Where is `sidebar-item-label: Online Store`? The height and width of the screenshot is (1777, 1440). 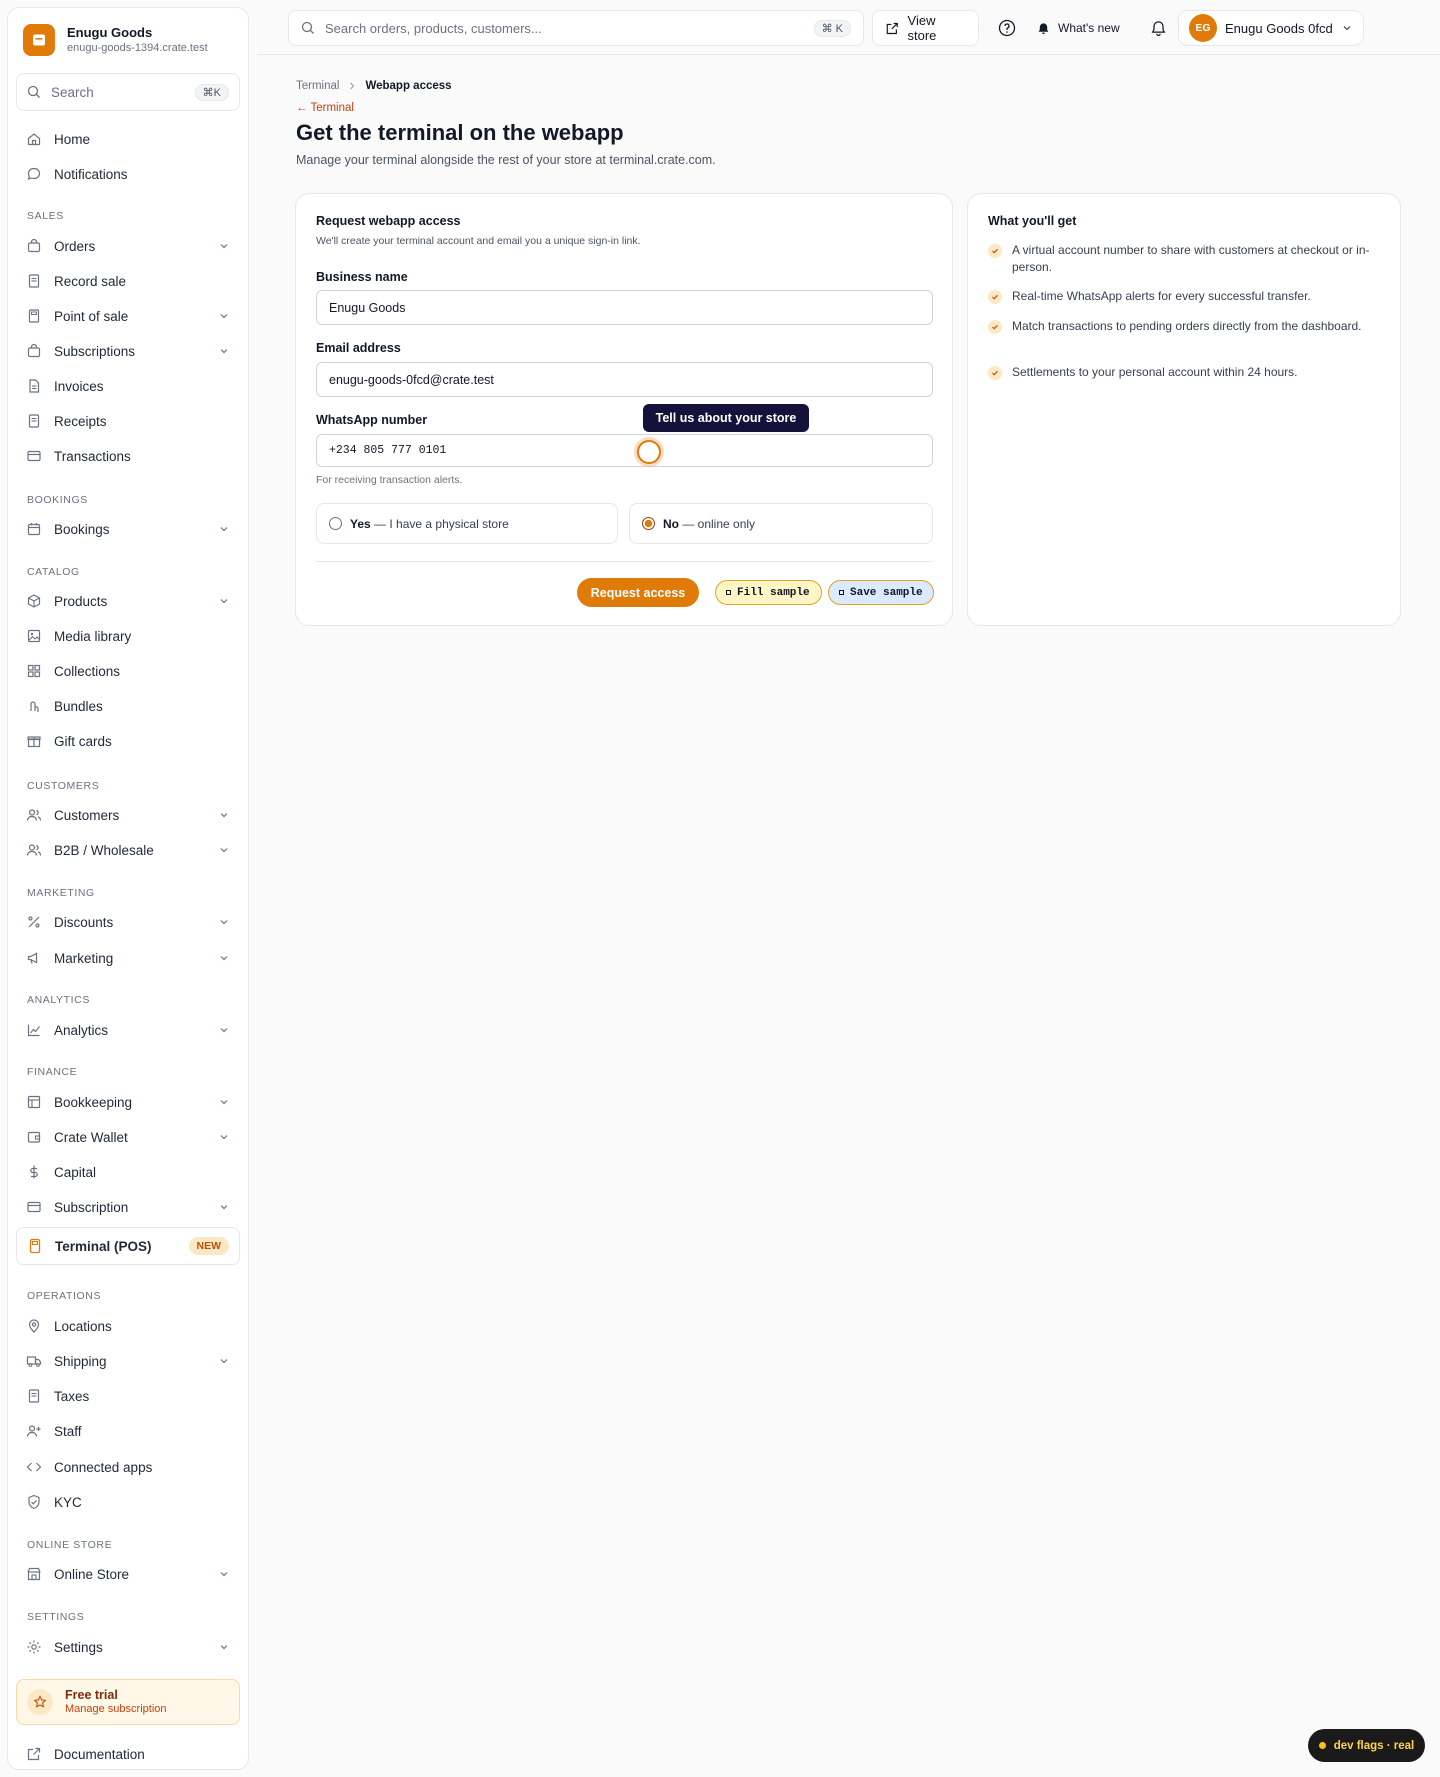 sidebar-item-label: Online Store is located at coordinates (92, 1574).